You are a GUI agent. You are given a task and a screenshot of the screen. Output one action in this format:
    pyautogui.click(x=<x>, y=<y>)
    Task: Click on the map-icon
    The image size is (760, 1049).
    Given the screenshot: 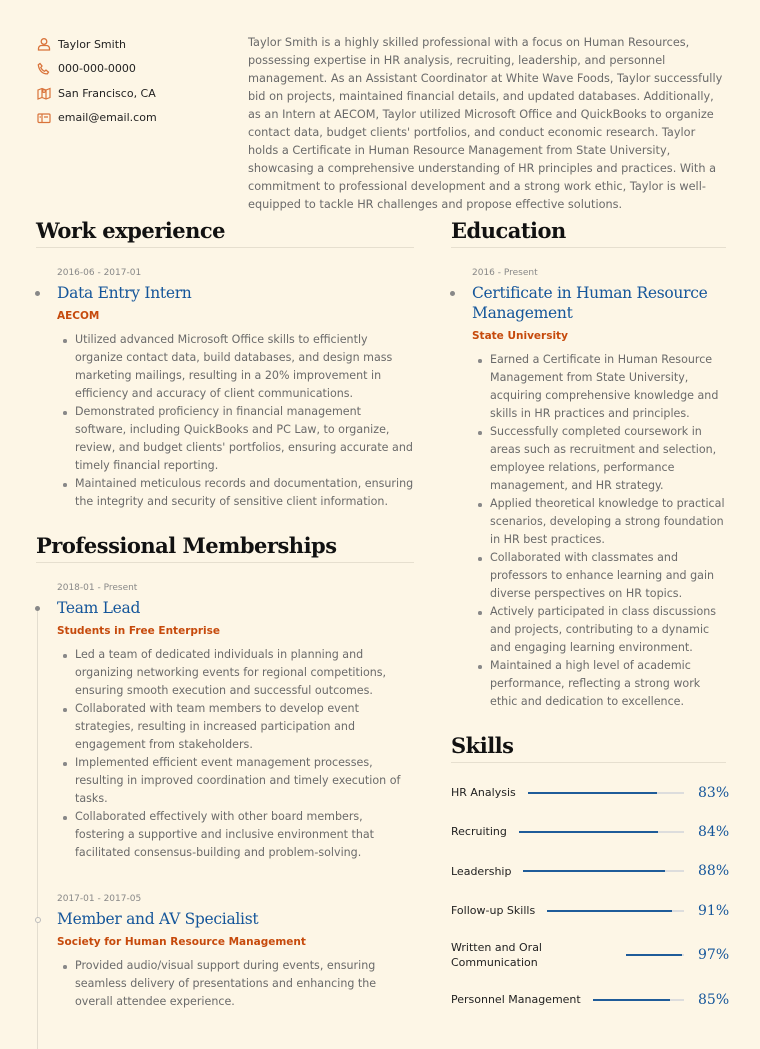 What is the action you would take?
    pyautogui.click(x=44, y=94)
    